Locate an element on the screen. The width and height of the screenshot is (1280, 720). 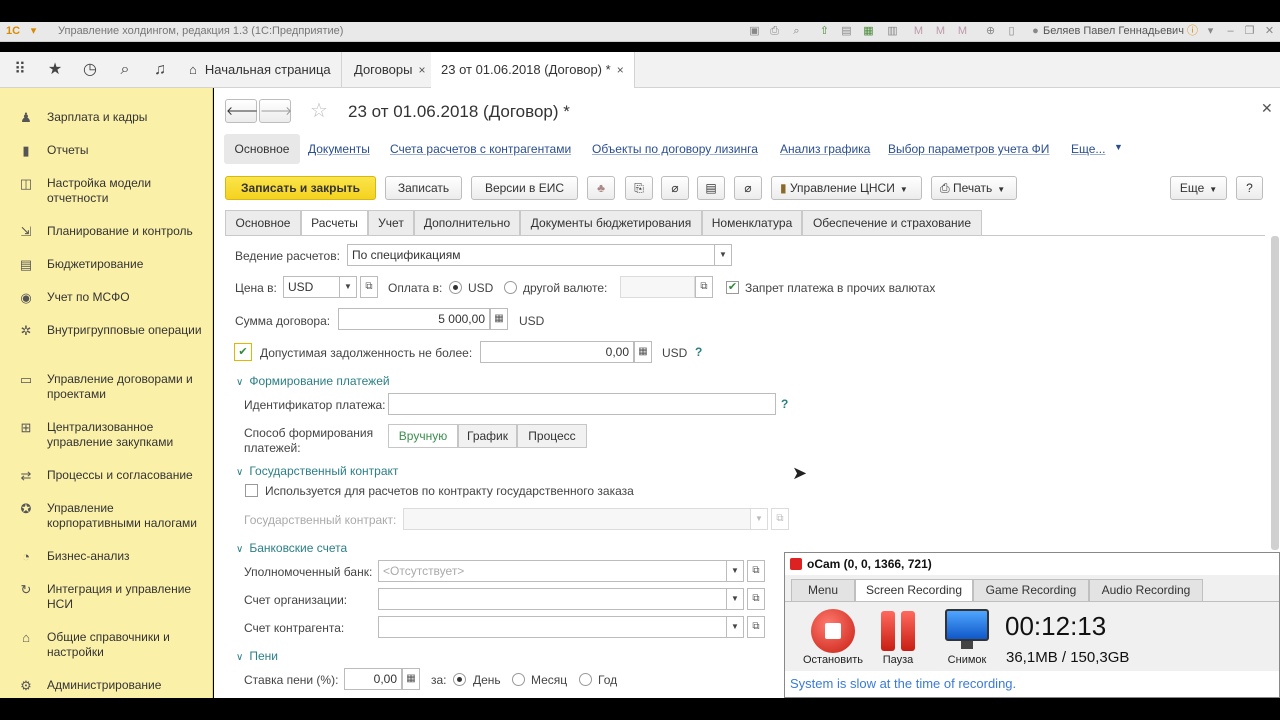
structure-icon: ♣ is located at coordinates (601, 188).